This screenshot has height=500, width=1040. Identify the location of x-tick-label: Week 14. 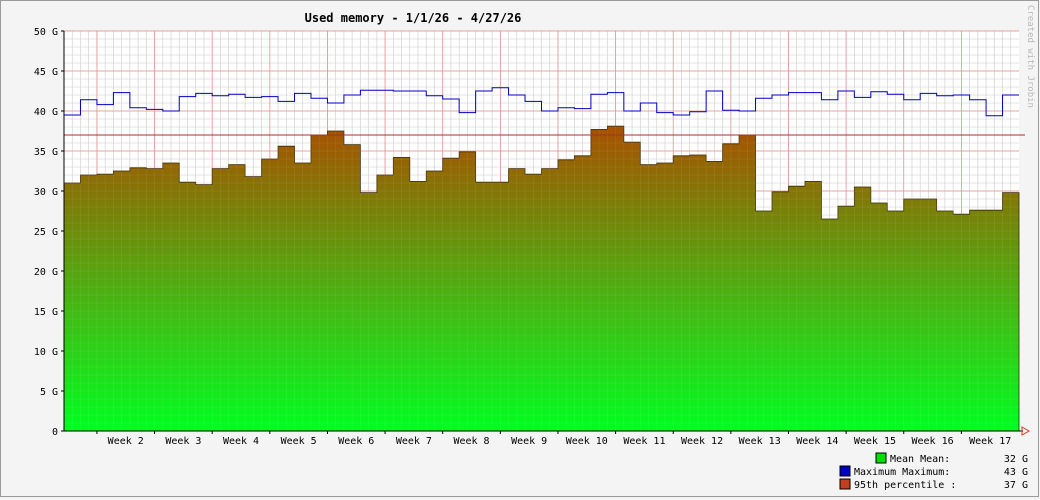
(817, 441).